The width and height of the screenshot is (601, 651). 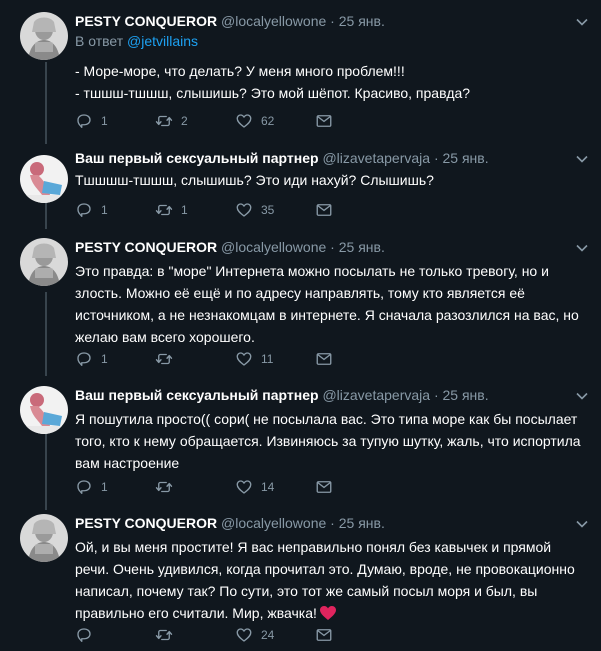 What do you see at coordinates (184, 121) in the screenshot?
I see `retweet-count: 2` at bounding box center [184, 121].